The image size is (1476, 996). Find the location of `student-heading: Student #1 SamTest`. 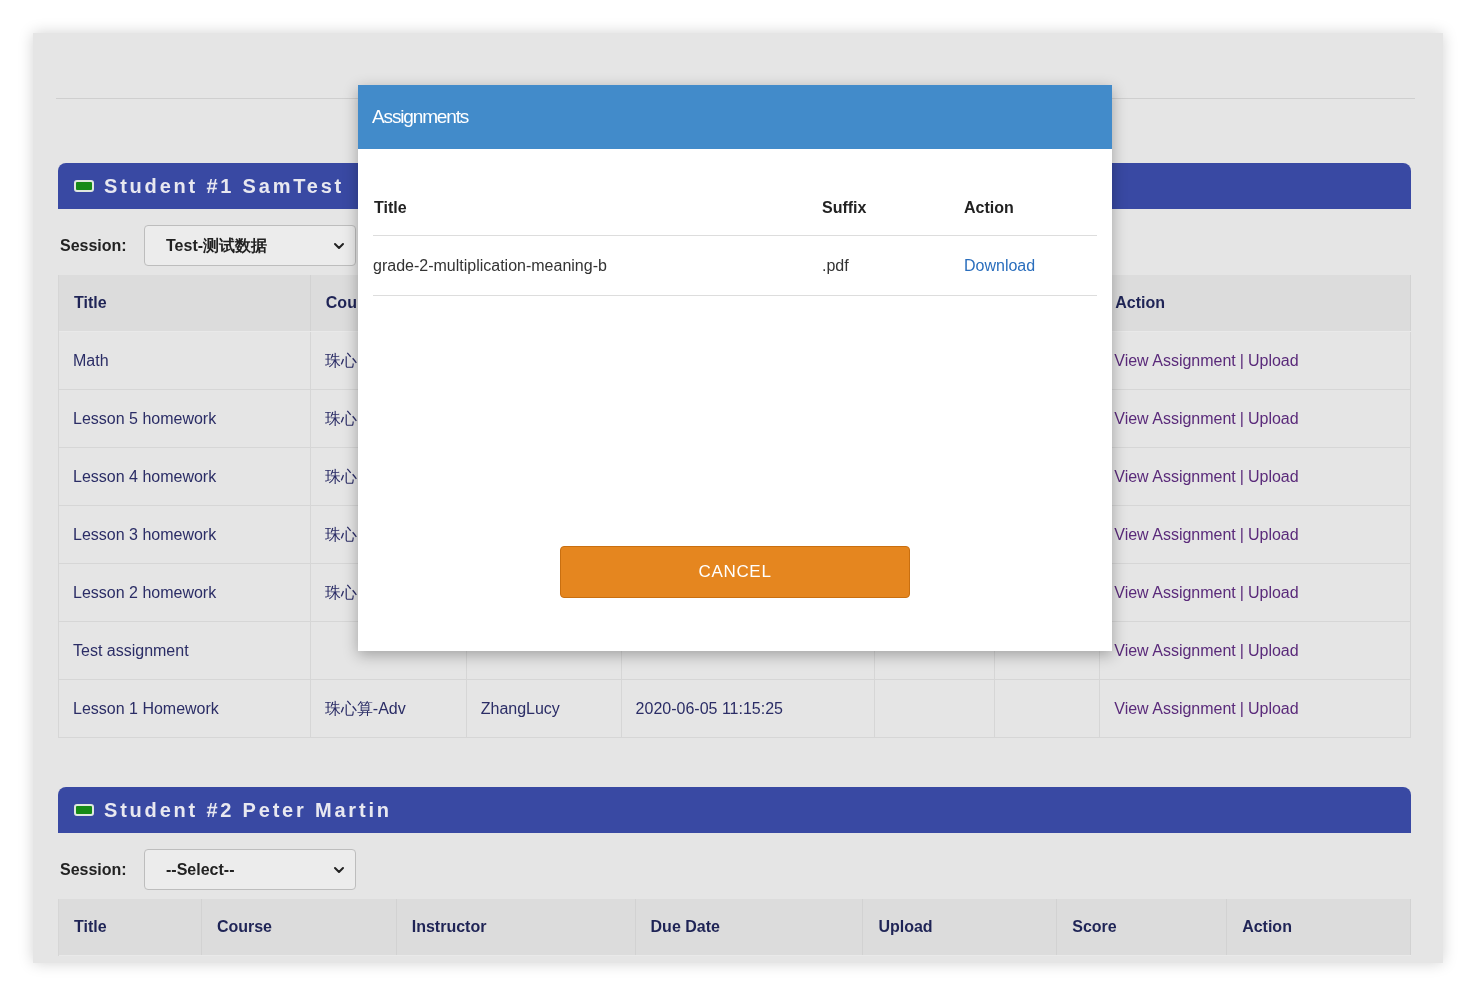

student-heading: Student #1 SamTest is located at coordinates (224, 186).